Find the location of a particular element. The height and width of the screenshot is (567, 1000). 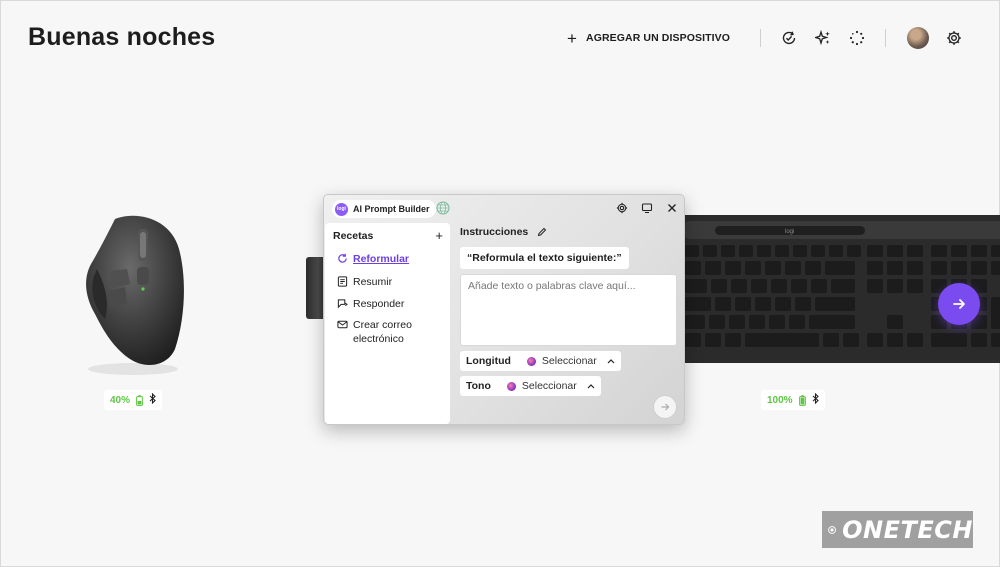

summary-icon is located at coordinates (342, 281).